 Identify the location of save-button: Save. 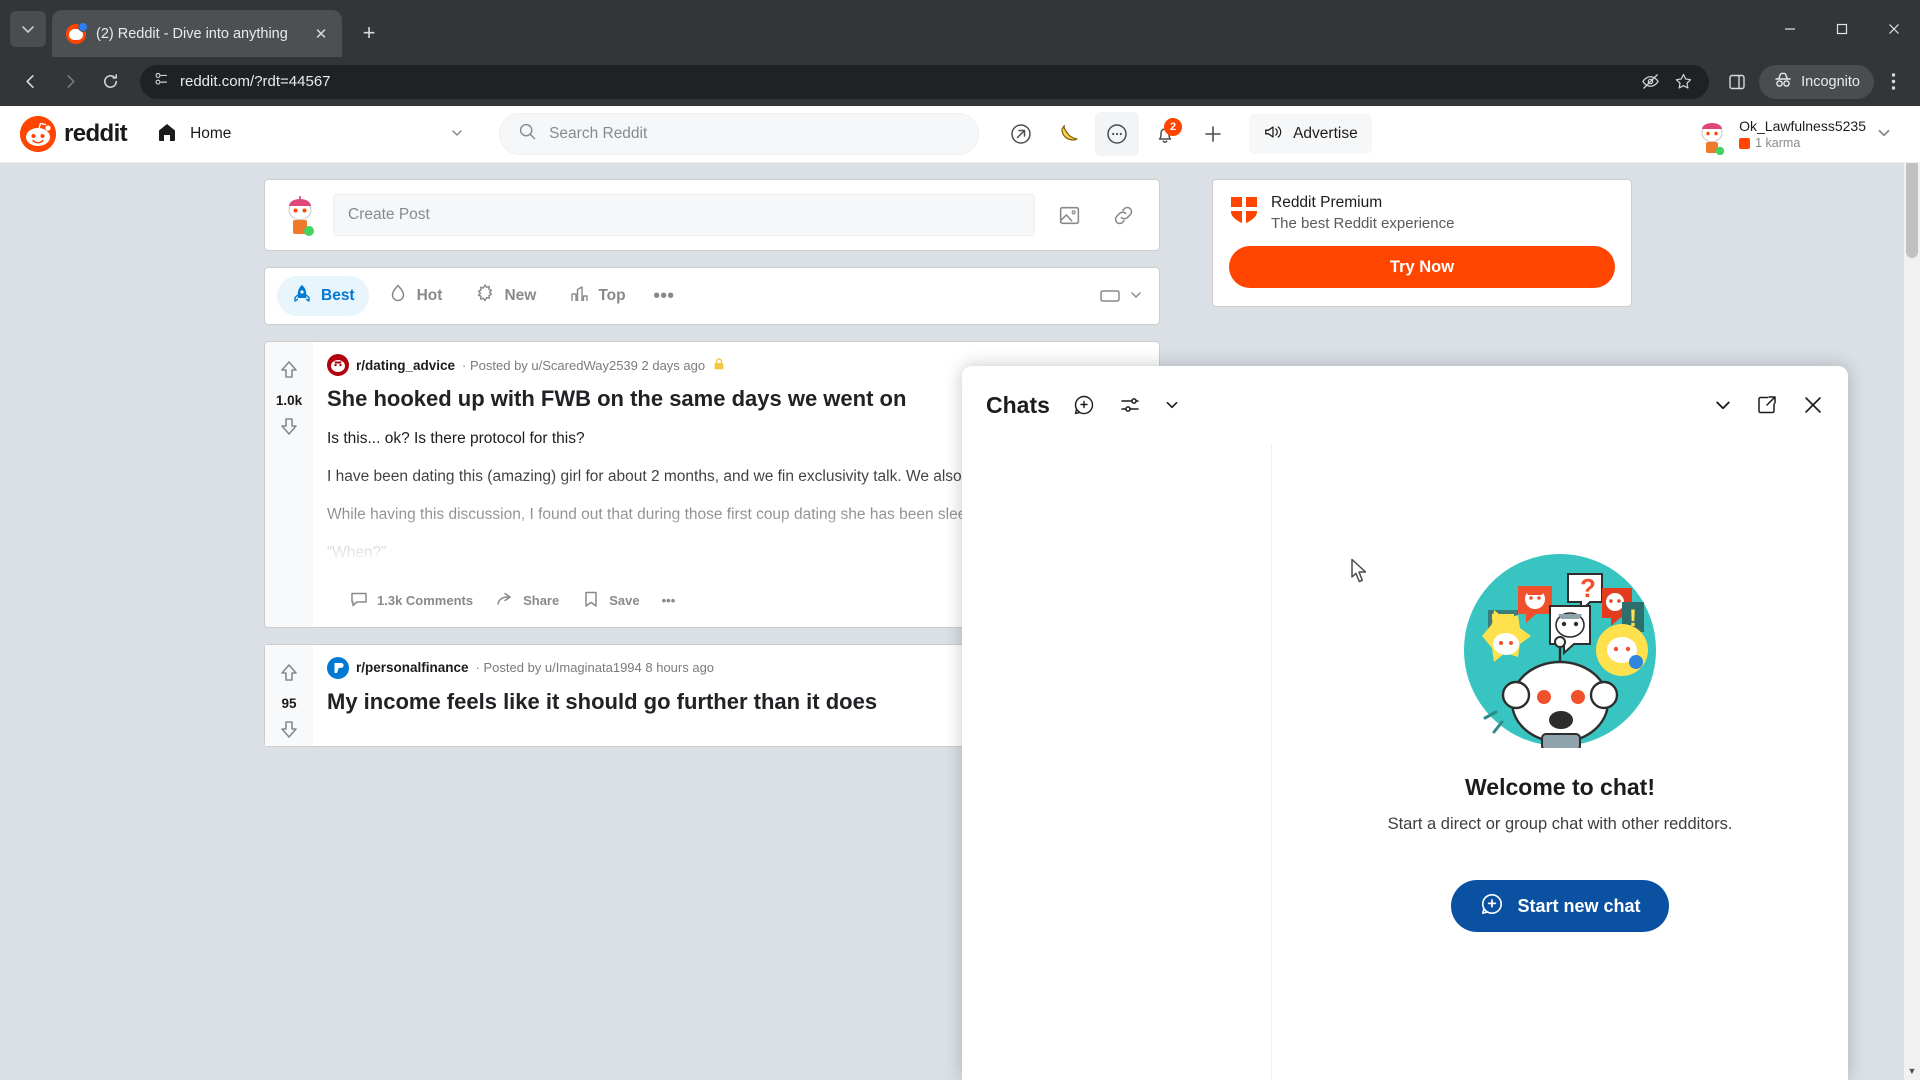
(610, 601).